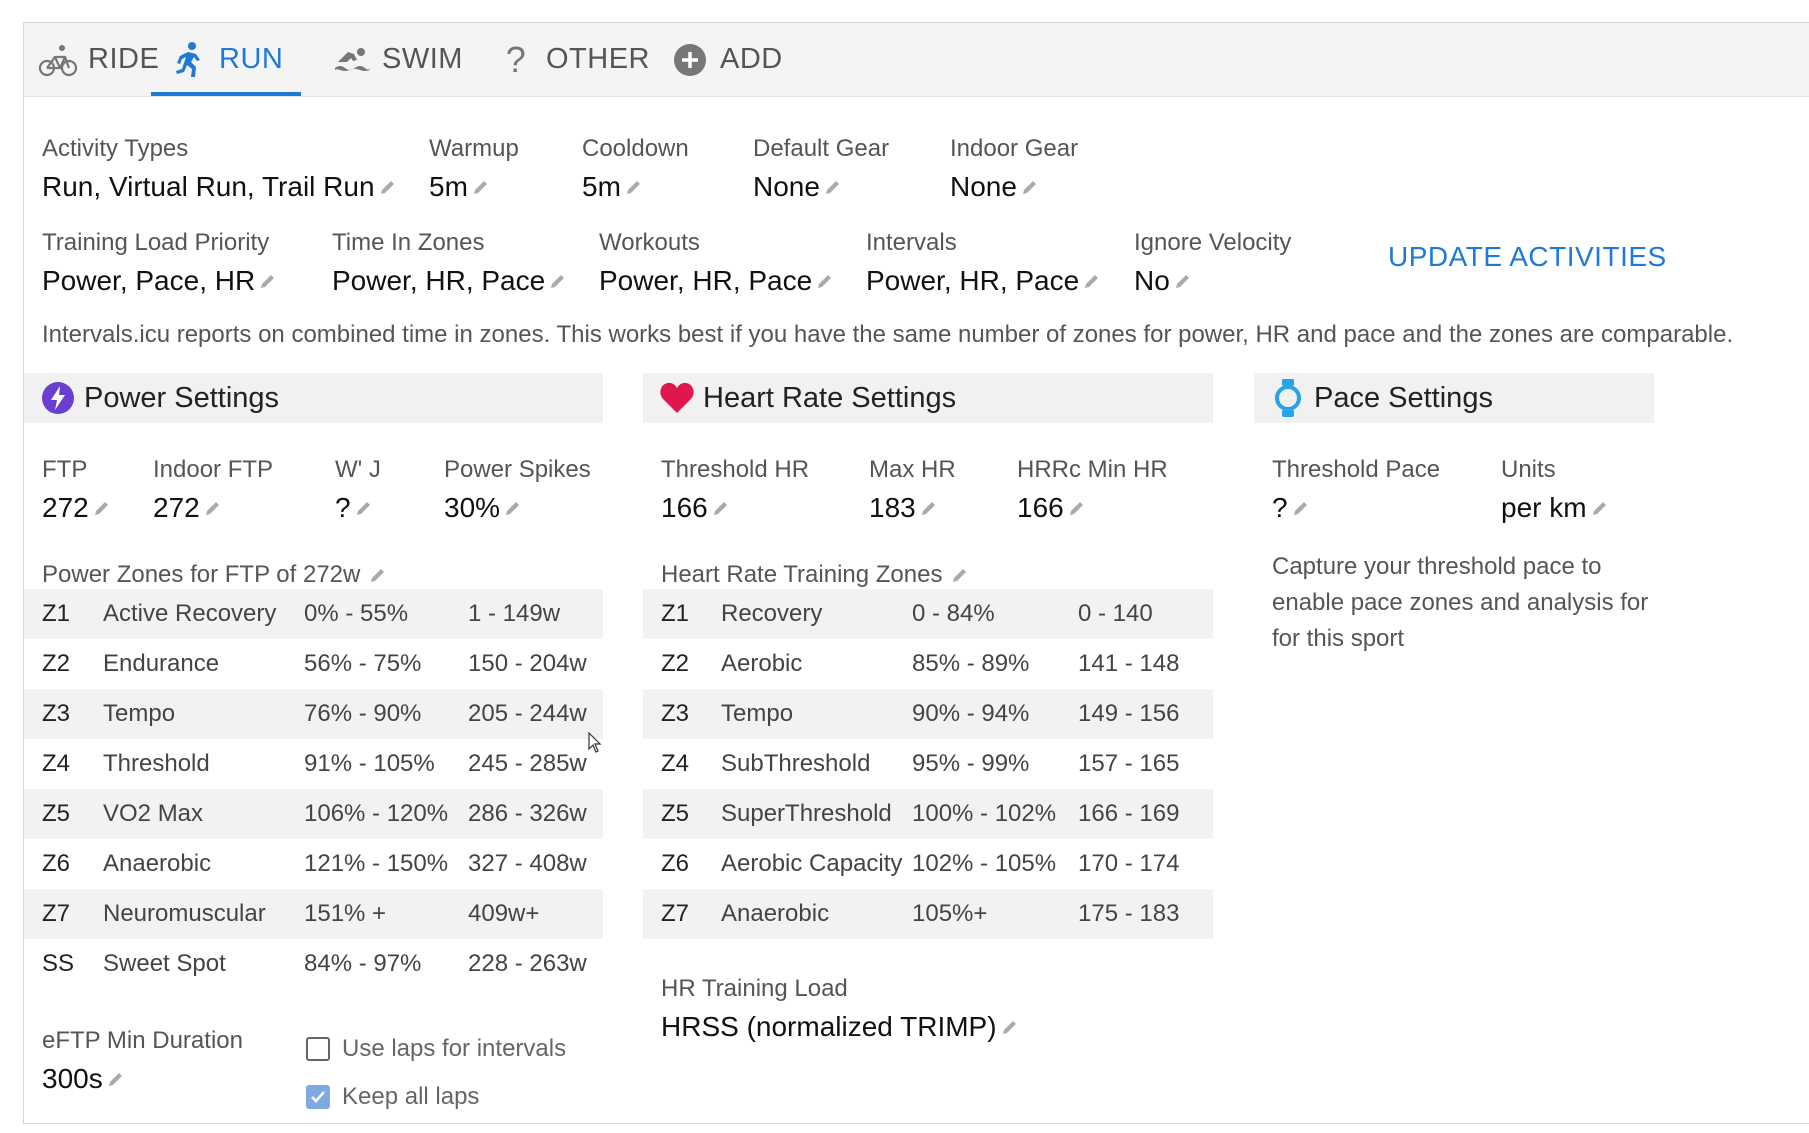 This screenshot has width=1809, height=1133. Describe the element at coordinates (527, 863) in the screenshot. I see `zone-range: 327 - 408w` at that location.